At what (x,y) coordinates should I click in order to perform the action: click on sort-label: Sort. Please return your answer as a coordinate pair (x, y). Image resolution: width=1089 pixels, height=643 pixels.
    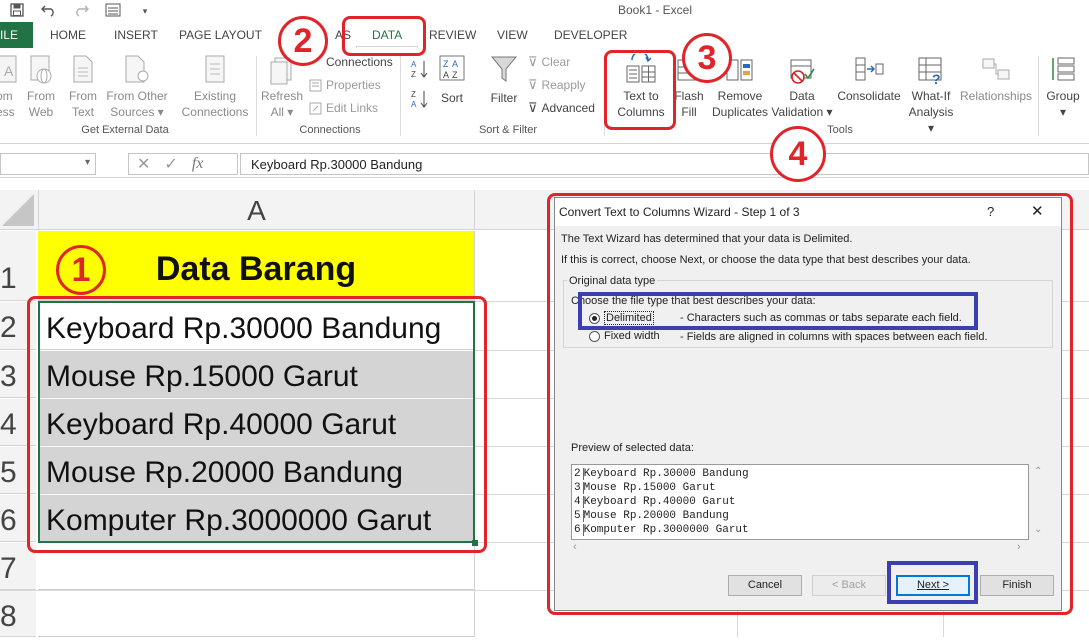
    Looking at the image, I should click on (451, 98).